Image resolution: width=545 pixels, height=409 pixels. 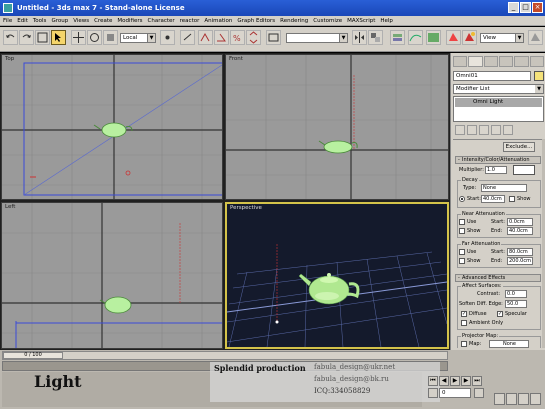 What do you see at coordinates (59, 21) in the screenshot?
I see `menu-group: Group` at bounding box center [59, 21].